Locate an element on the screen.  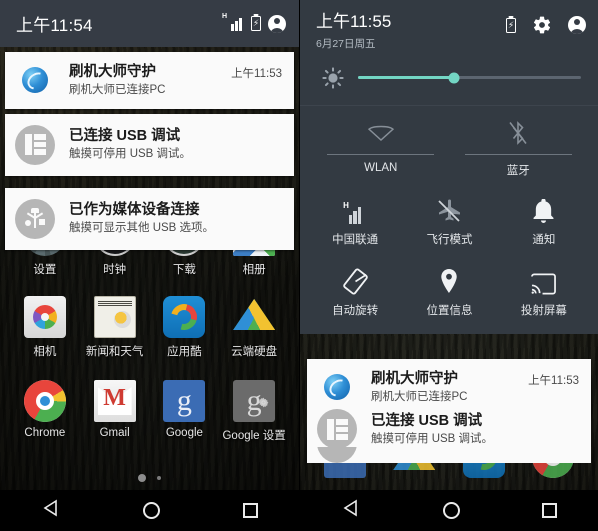
header-clock-block: 上午11:55 6月27日周五 is located at coordinates (353, 31).